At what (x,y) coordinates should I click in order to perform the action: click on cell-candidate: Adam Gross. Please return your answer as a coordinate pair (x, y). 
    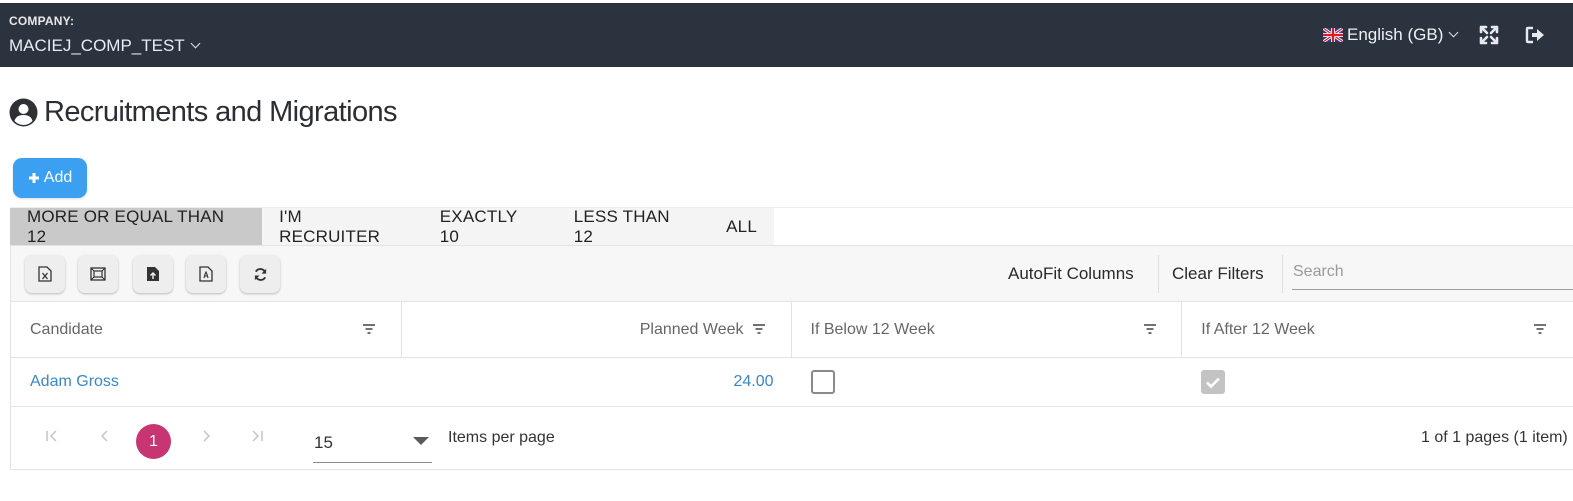
    Looking at the image, I should click on (206, 382).